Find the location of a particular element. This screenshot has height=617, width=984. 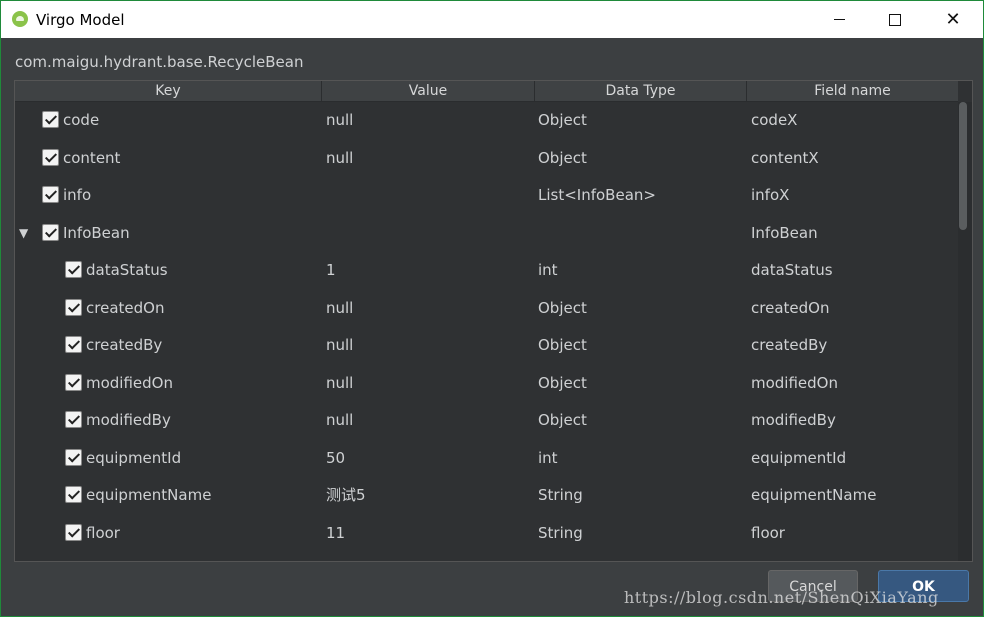

key-label: modifiedBy is located at coordinates (128, 420).